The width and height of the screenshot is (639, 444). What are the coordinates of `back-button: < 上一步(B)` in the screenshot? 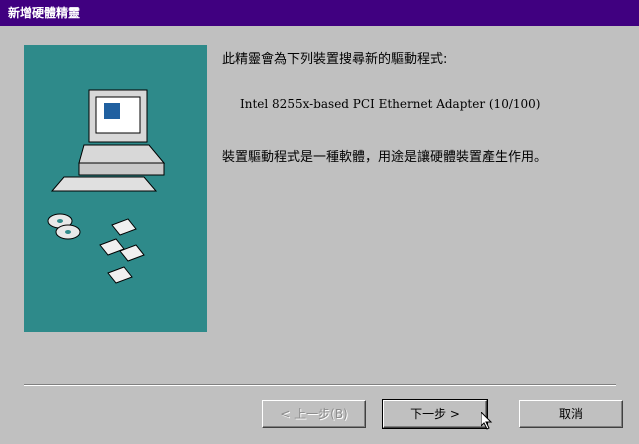 It's located at (314, 414).